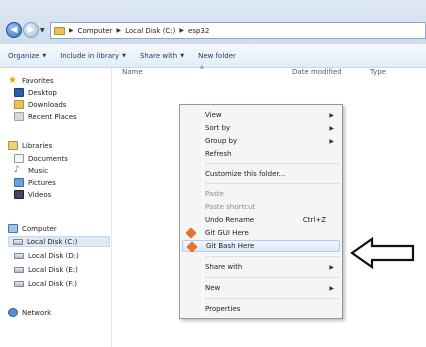 This screenshot has height=347, width=426. What do you see at coordinates (42, 30) in the screenshot?
I see `recent-pages-dropdown-icon: ▼` at bounding box center [42, 30].